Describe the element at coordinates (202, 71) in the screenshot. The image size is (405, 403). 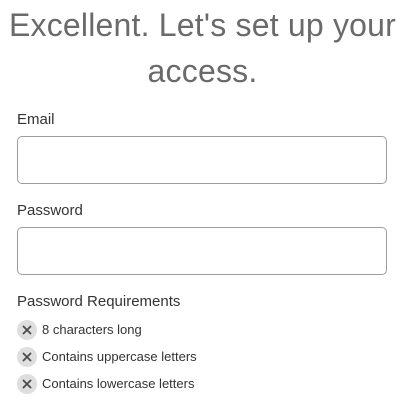
I see `page-heading-line-2: access.` at that location.